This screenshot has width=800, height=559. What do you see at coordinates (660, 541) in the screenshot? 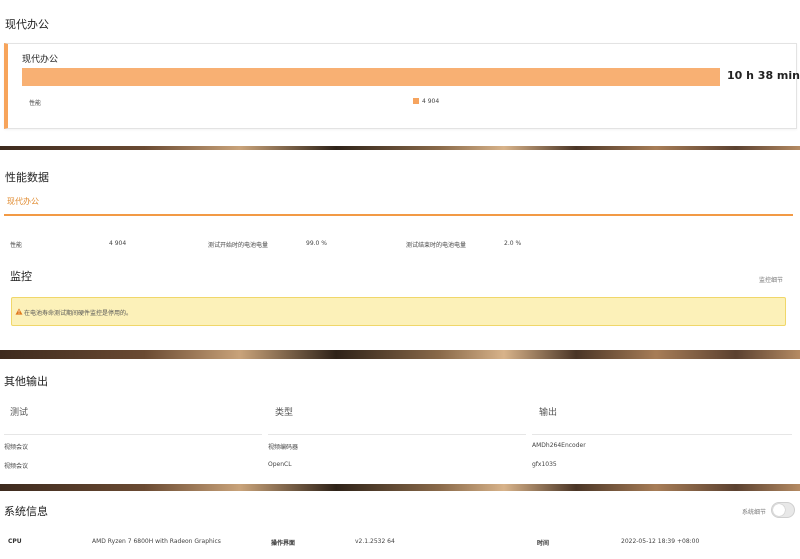
I see `time-value: 2022-05-12 18:39 +08:00` at bounding box center [660, 541].